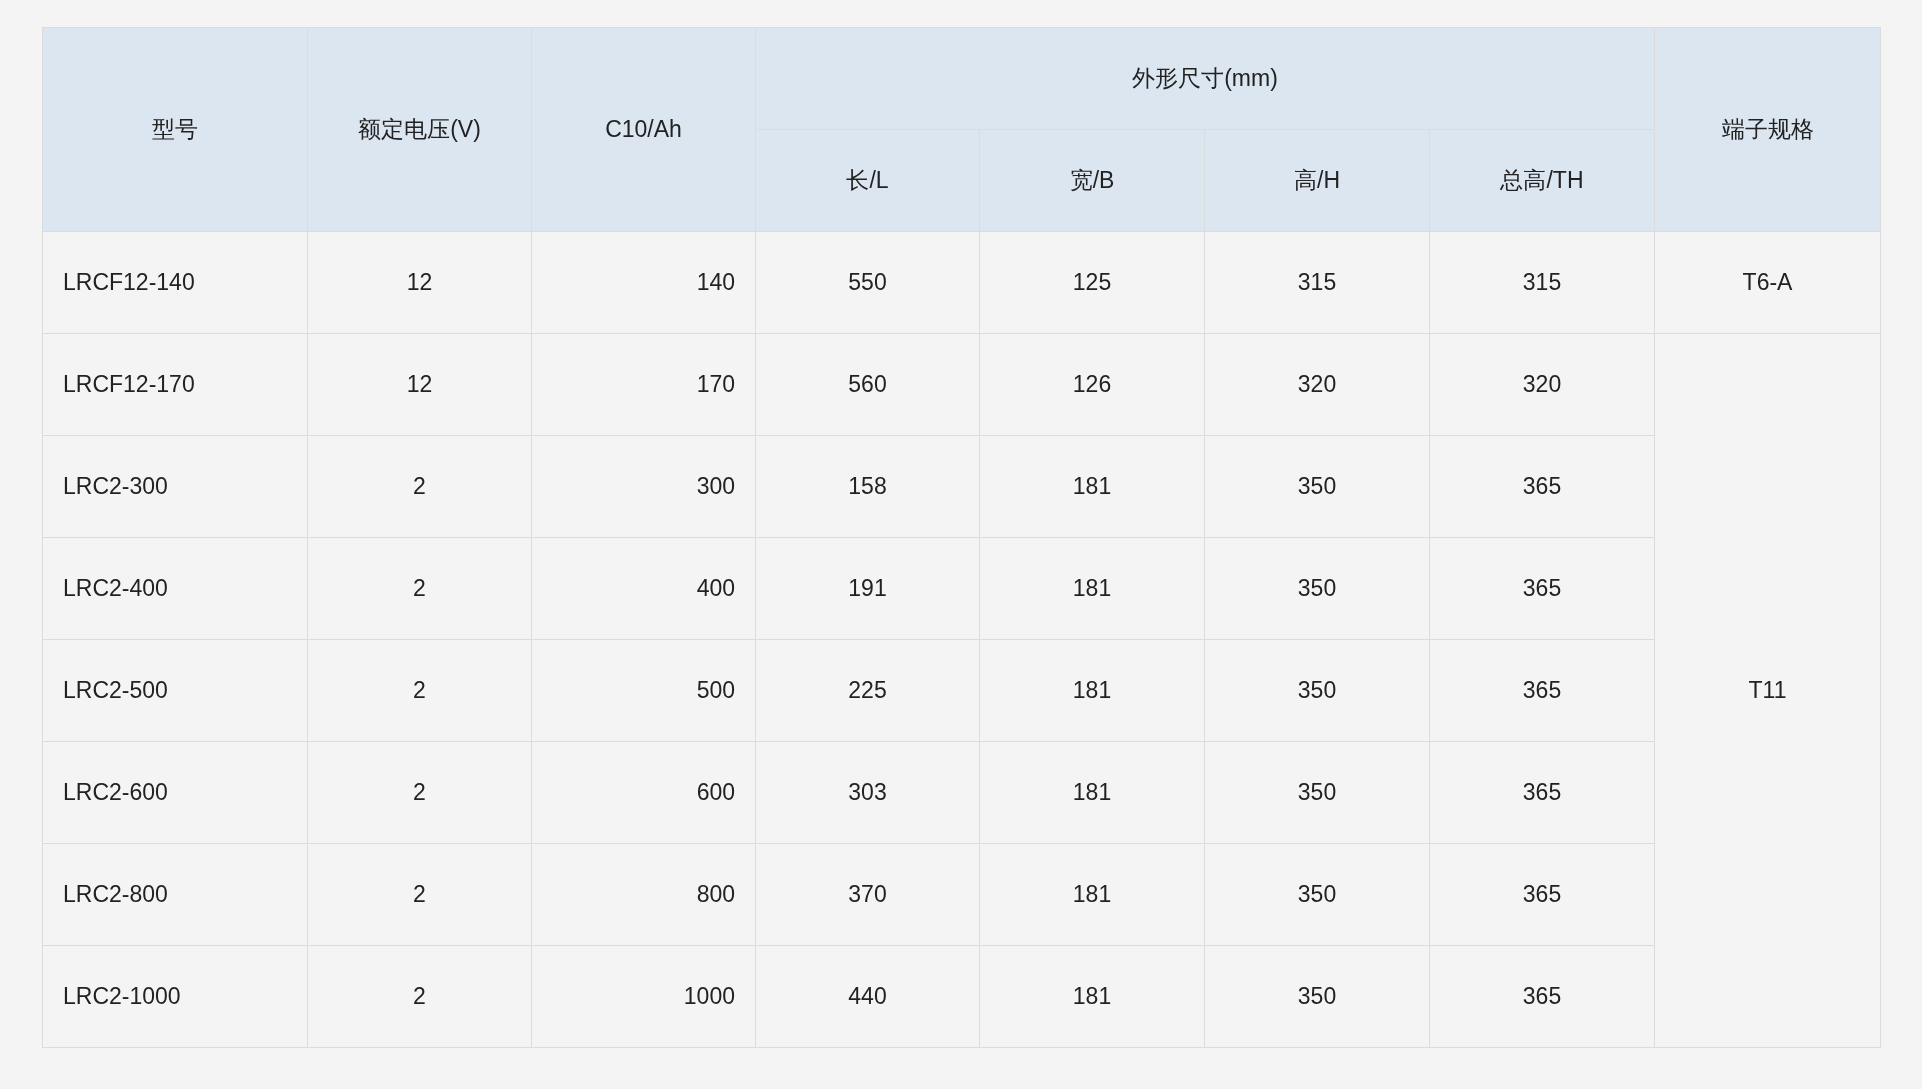 This screenshot has width=1922, height=1089. What do you see at coordinates (175, 384) in the screenshot?
I see `table-cell: LRCF12-170` at bounding box center [175, 384].